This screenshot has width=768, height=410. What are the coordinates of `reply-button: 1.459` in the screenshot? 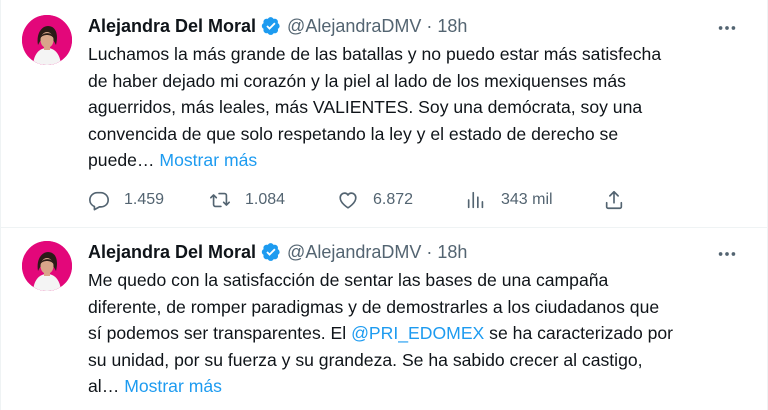 It's located at (126, 200).